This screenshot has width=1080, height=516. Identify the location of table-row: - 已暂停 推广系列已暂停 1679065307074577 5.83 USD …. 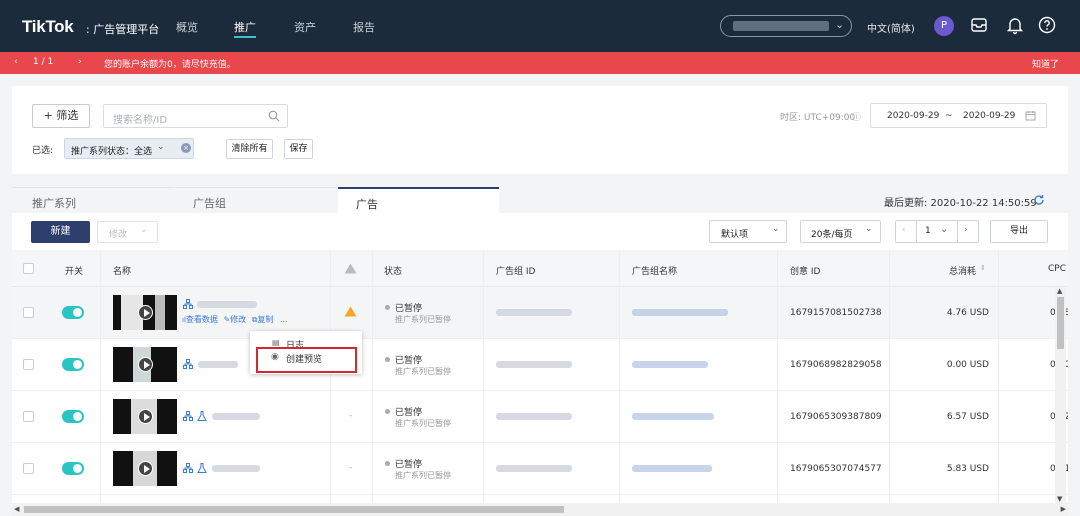
(540, 469).